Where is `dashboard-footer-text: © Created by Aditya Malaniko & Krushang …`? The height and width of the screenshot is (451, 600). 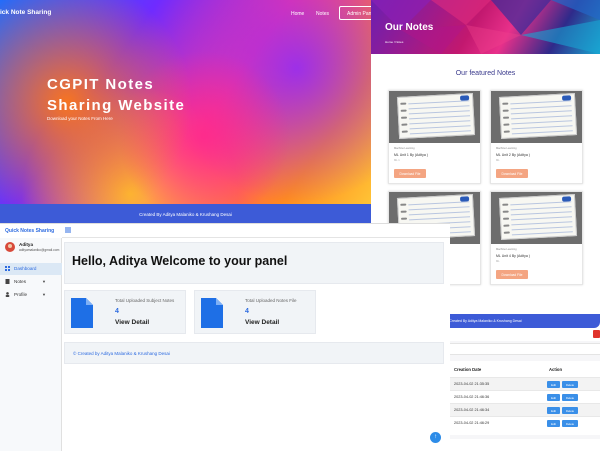
dashboard-footer-text: © Created by Aditya Malaniko & Krushang … is located at coordinates (121, 353).